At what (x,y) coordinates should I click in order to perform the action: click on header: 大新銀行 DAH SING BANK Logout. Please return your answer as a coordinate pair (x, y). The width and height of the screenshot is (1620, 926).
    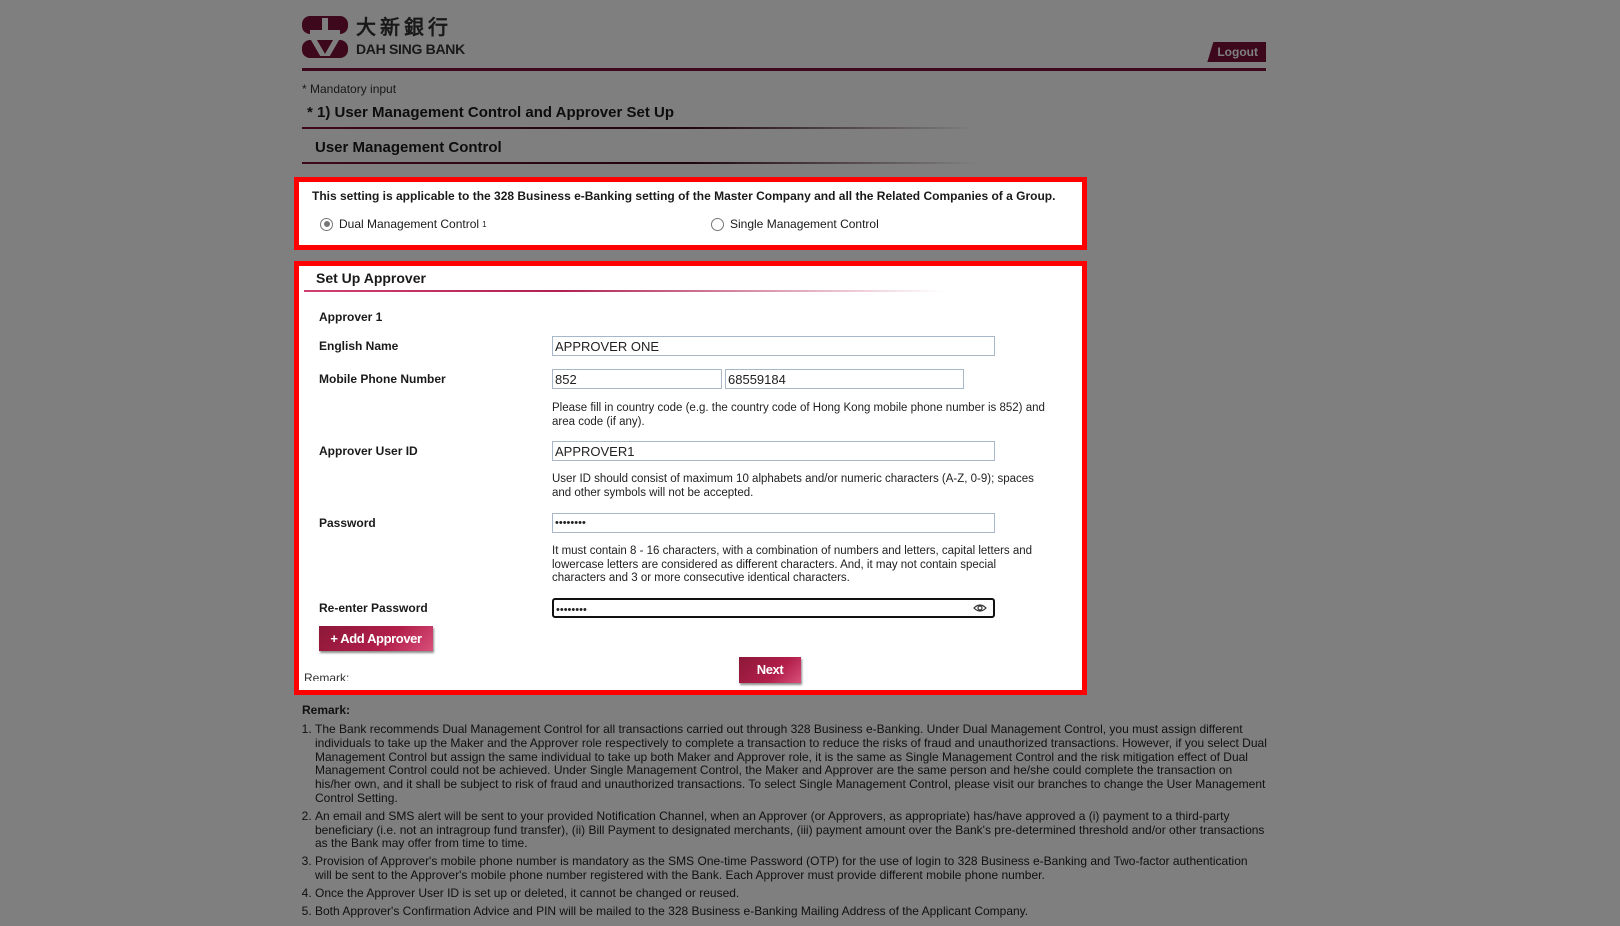
    Looking at the image, I should click on (784, 36).